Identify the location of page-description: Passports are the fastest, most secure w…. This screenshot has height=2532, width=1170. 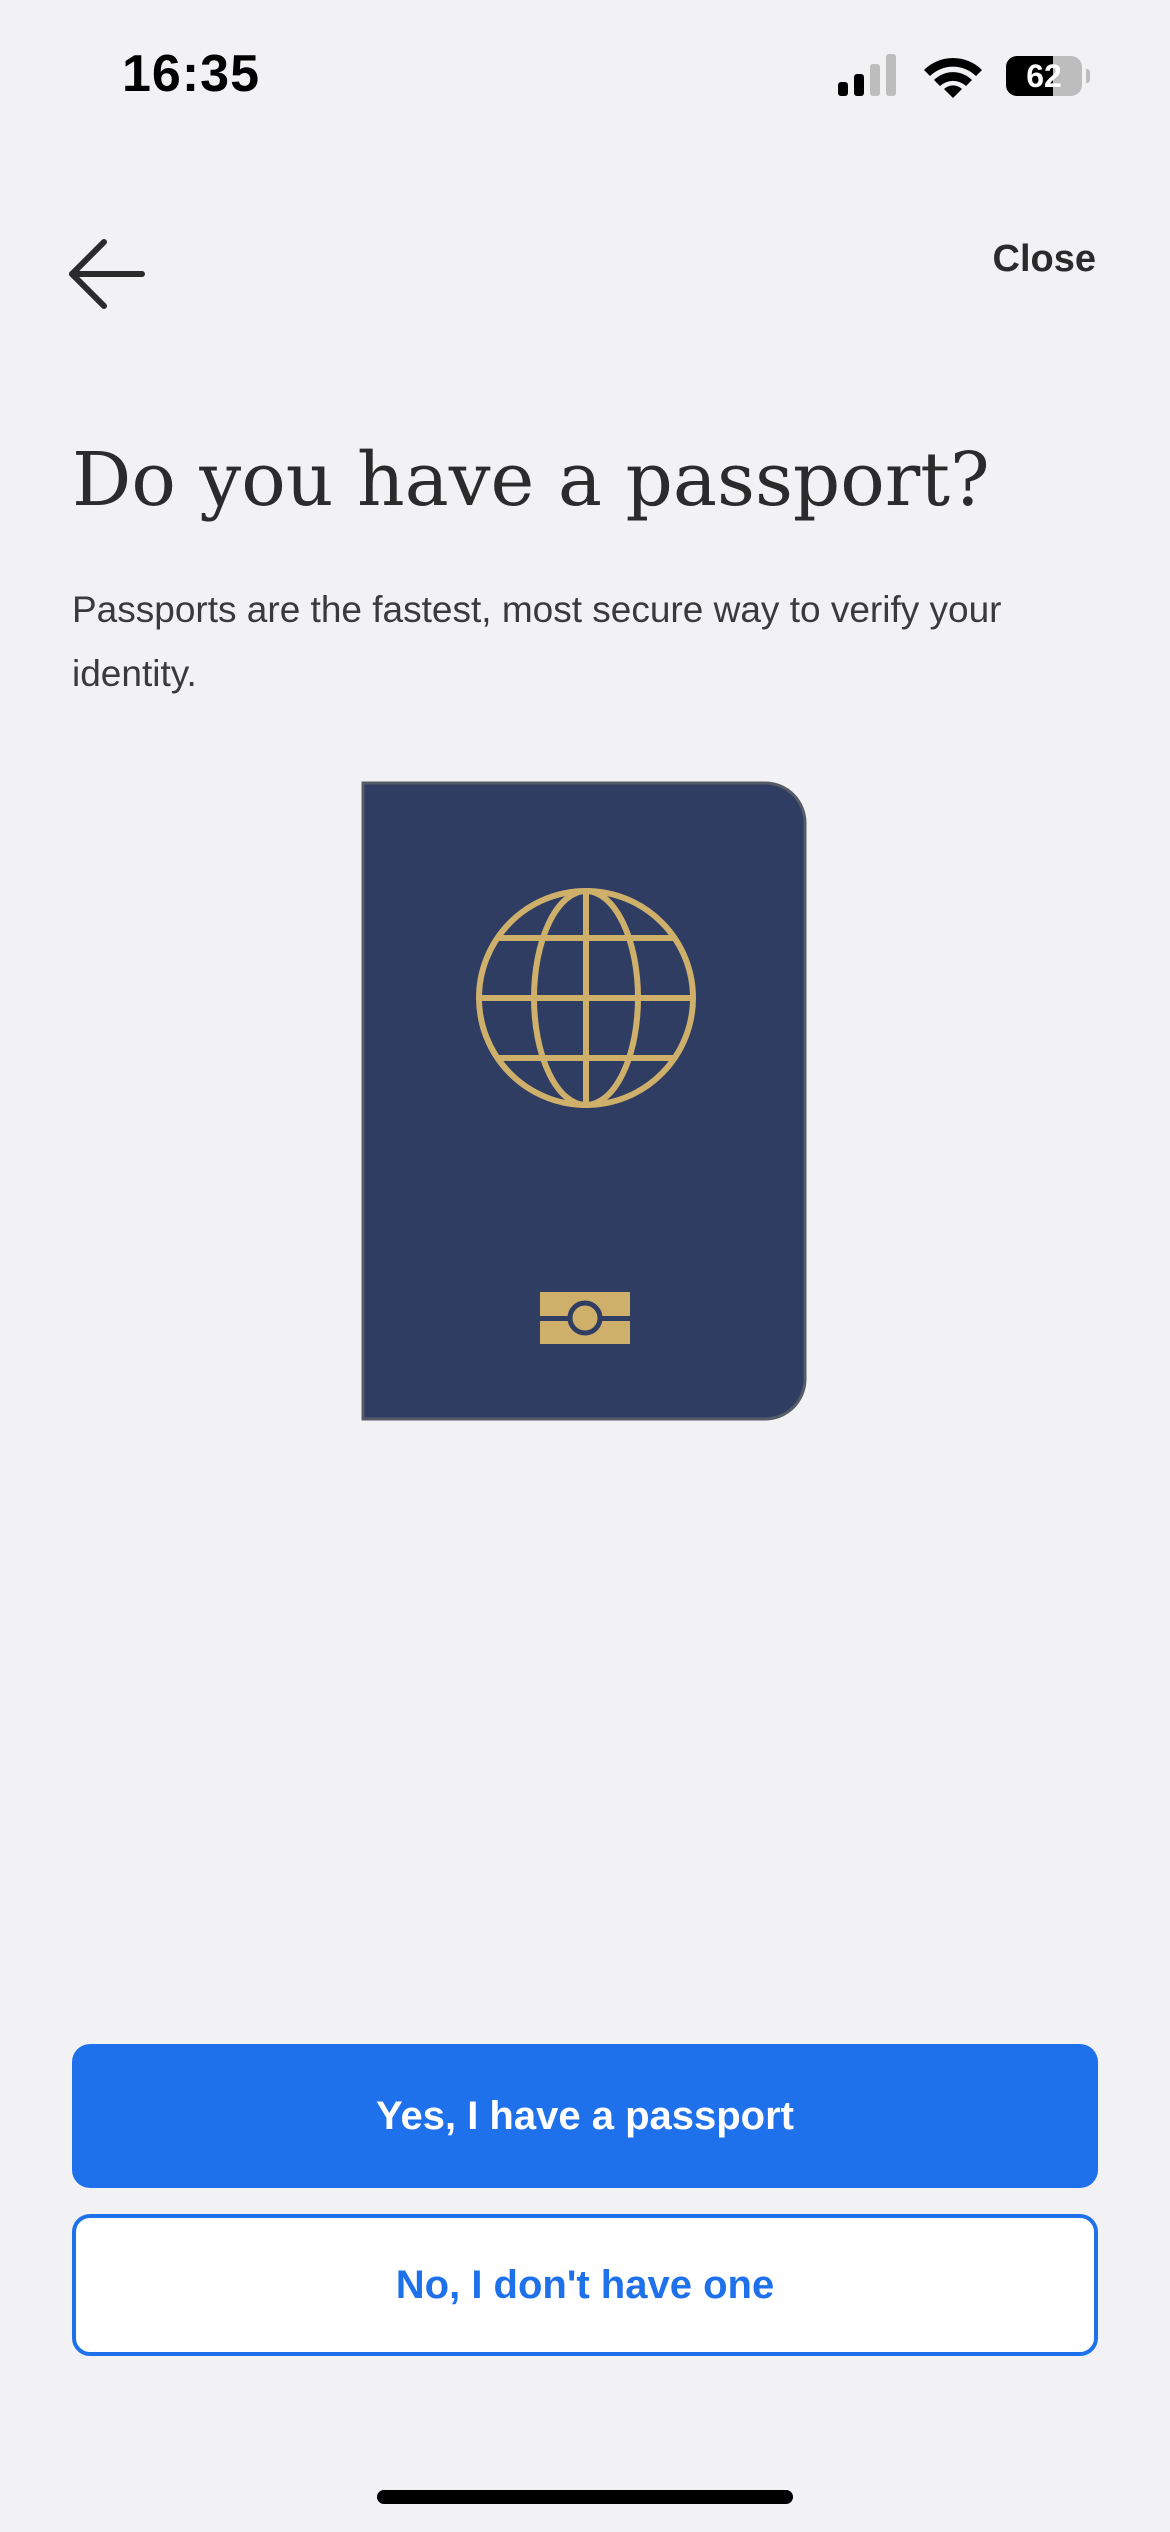
(537, 641).